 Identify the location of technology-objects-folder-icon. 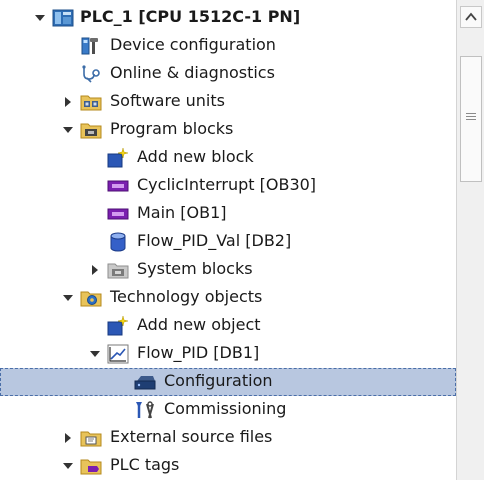
(91, 299).